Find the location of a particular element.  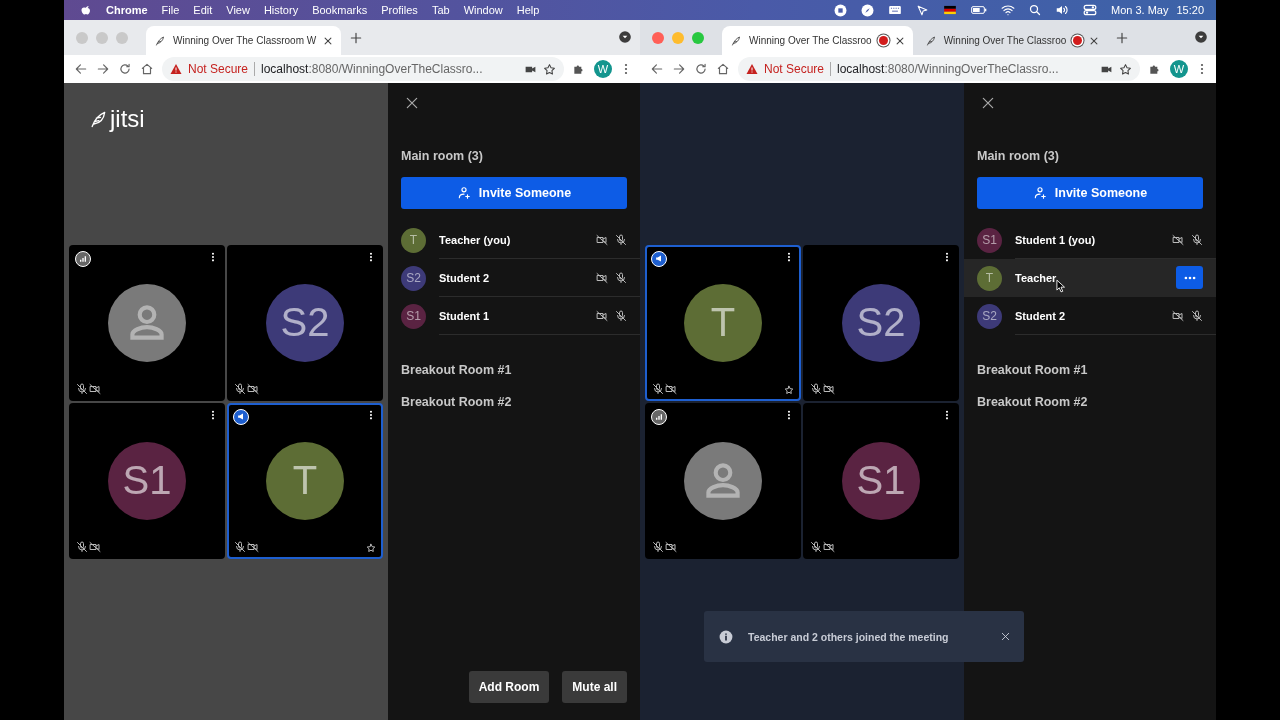

participant-avatar: S1 is located at coordinates (989, 240).